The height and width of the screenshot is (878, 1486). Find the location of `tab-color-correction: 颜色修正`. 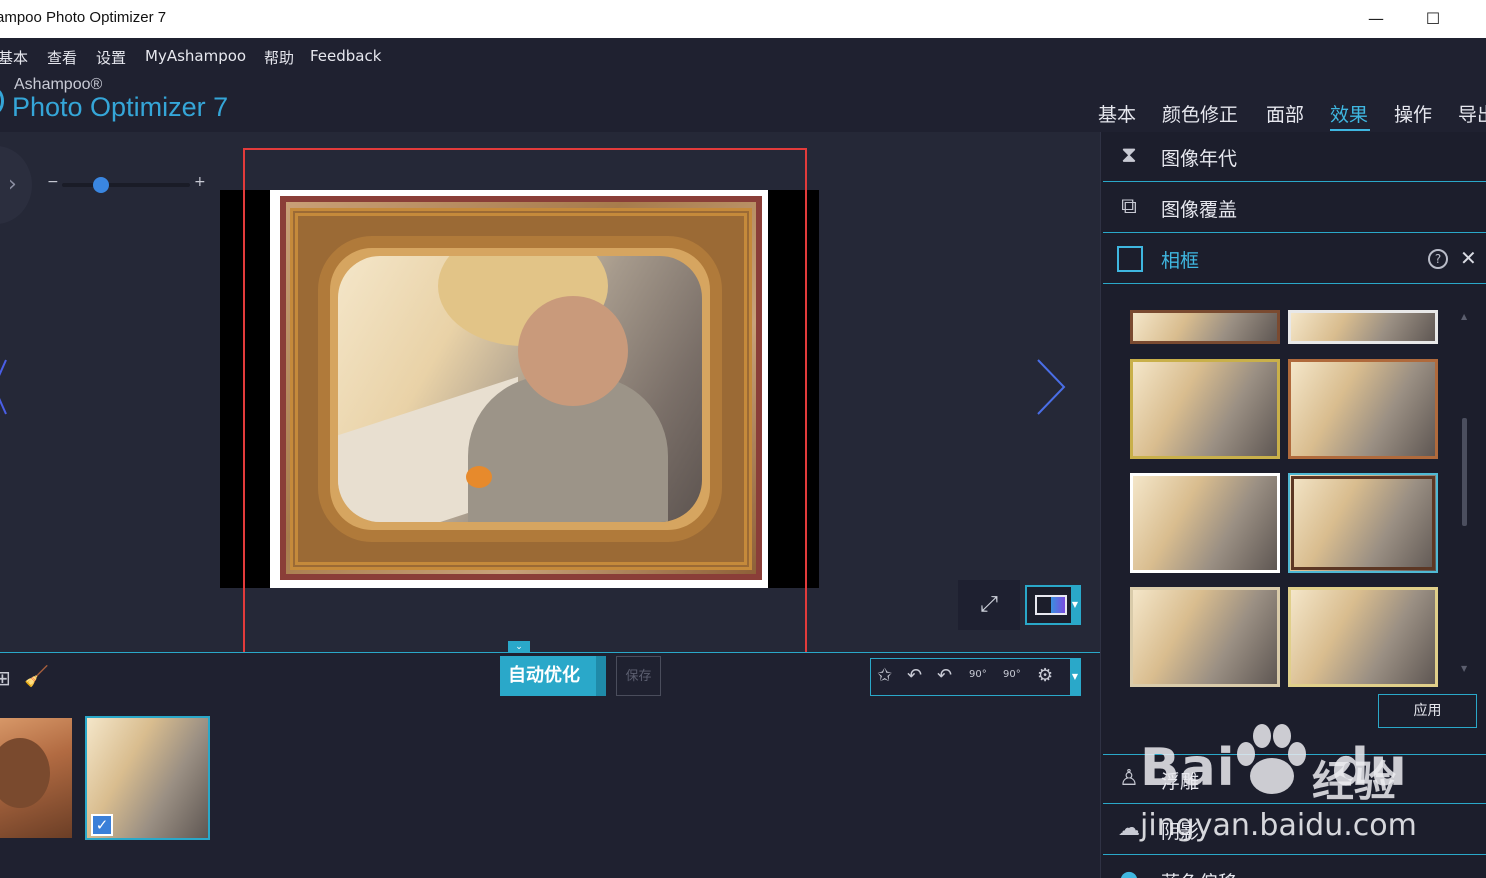

tab-color-correction: 颜色修正 is located at coordinates (1200, 113).